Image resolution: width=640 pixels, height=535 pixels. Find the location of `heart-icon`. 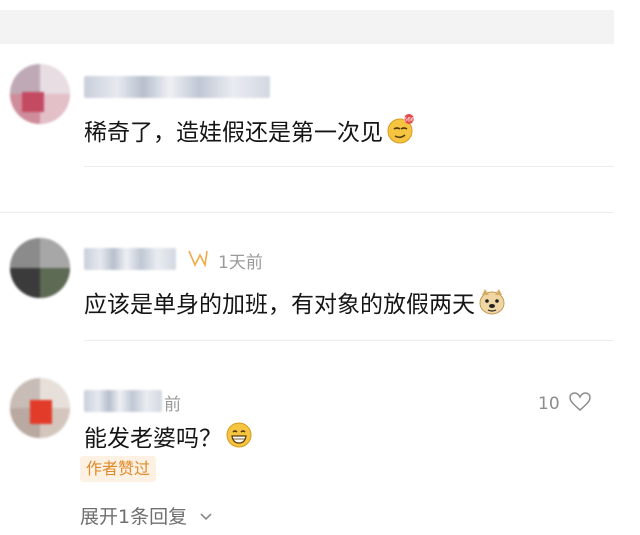

heart-icon is located at coordinates (580, 404).